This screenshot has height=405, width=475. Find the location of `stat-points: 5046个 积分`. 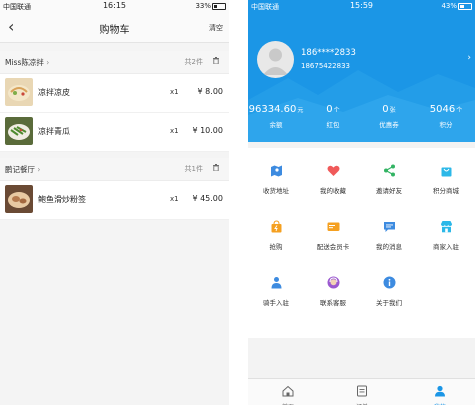

stat-points: 5046个 积分 is located at coordinates (446, 116).